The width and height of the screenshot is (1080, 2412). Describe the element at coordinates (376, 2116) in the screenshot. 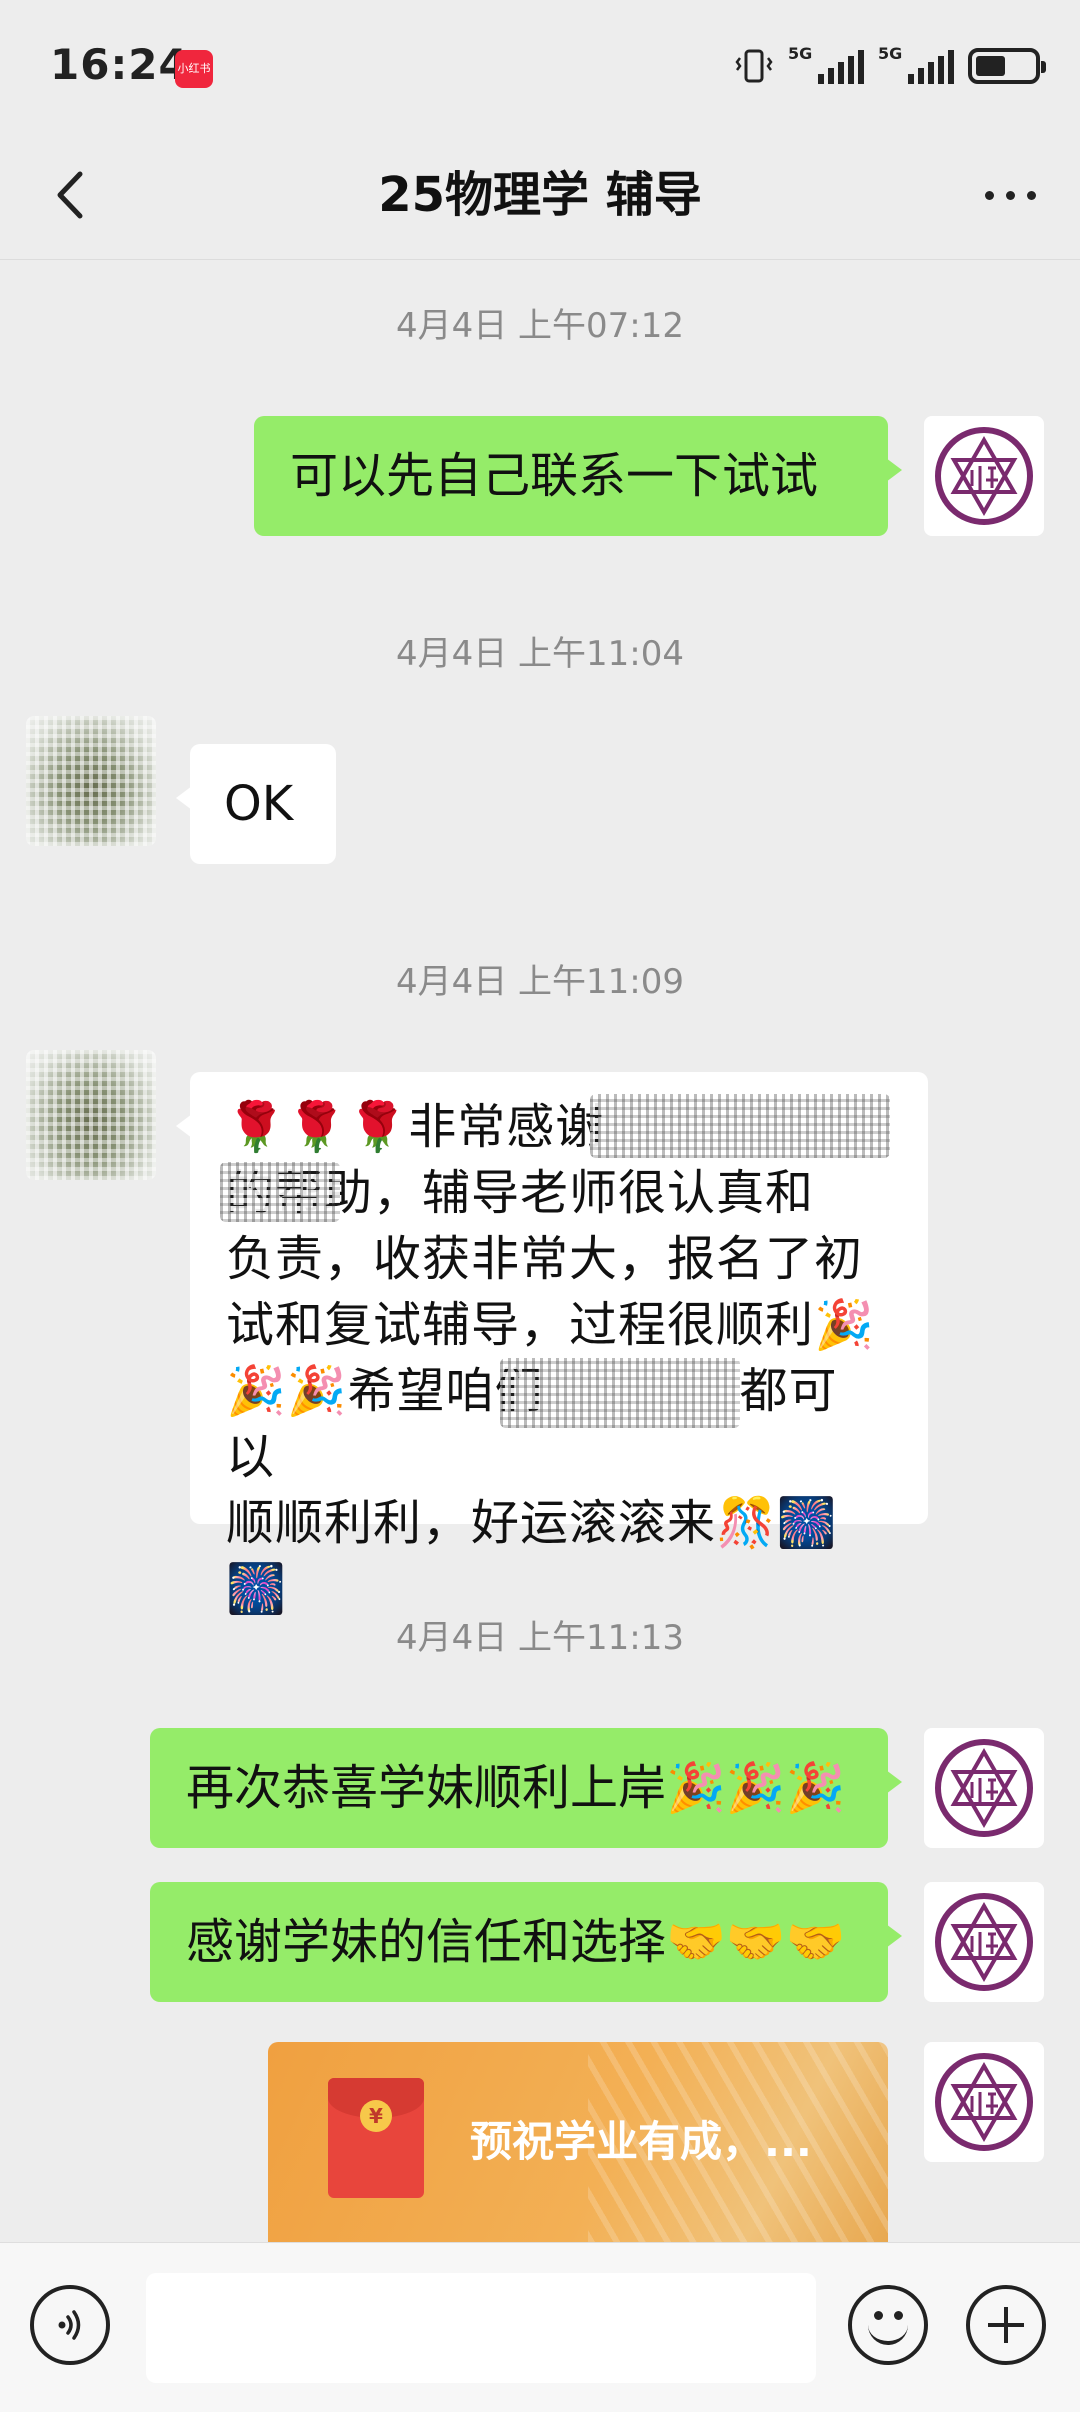

I see `coin-icon: ¥` at that location.